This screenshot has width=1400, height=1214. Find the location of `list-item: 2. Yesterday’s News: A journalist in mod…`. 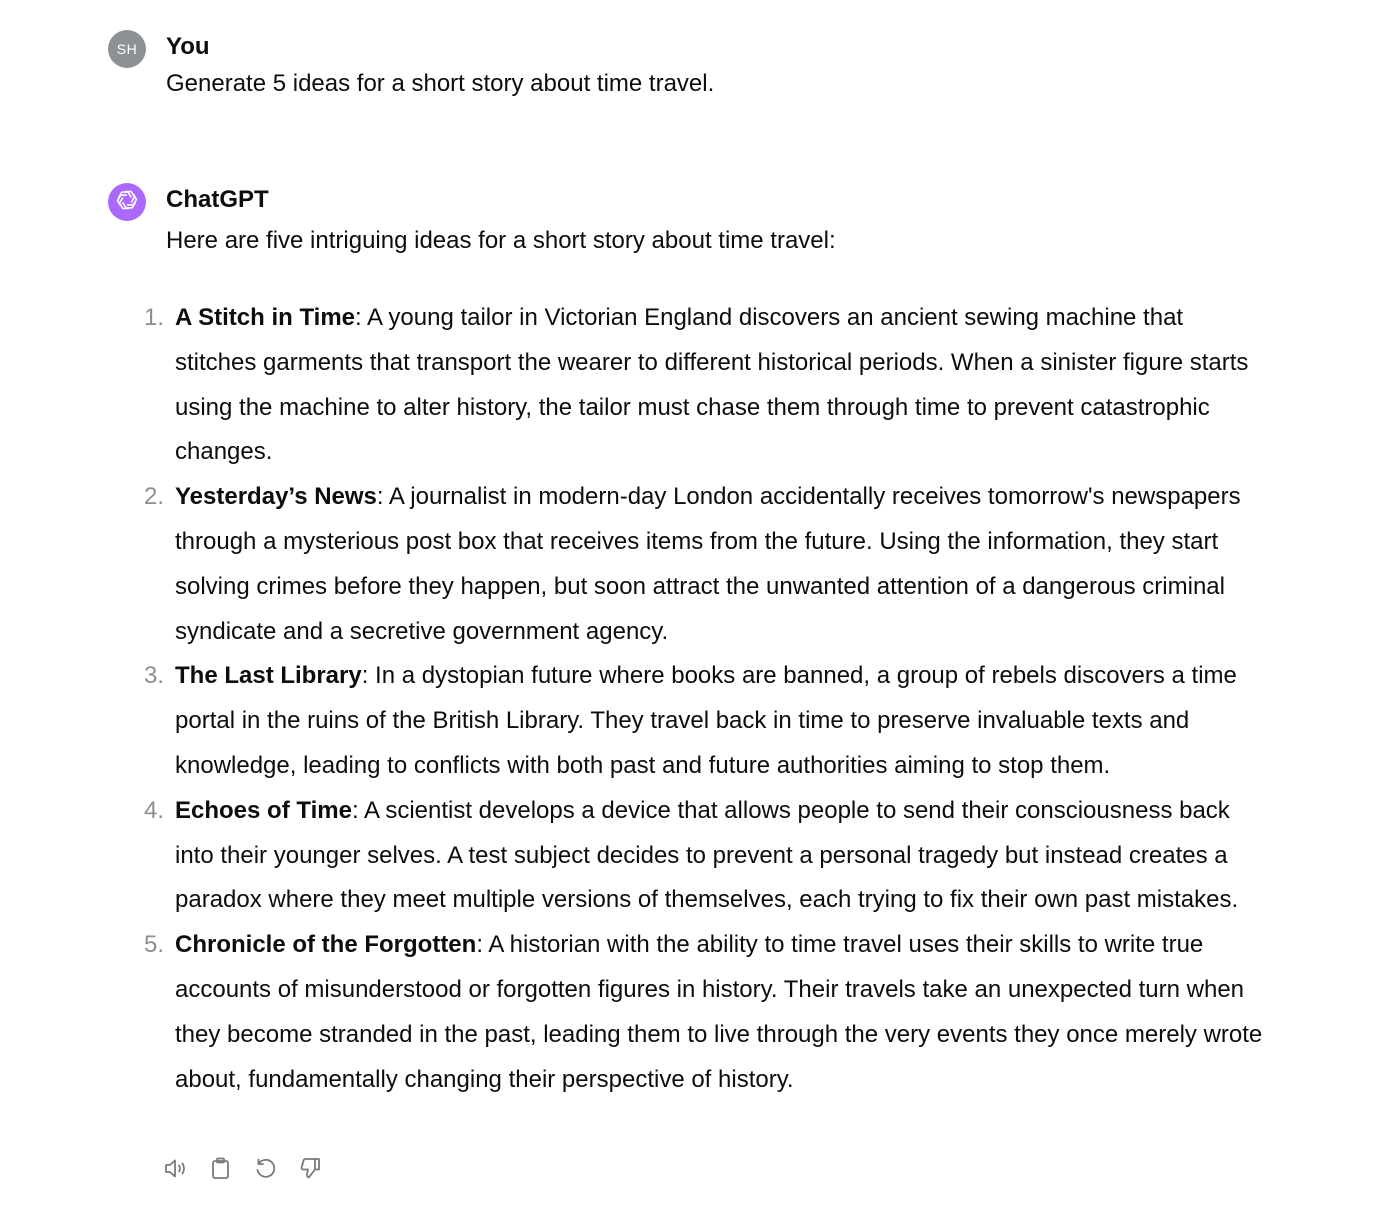

list-item: 2. Yesterday’s News: A journalist in mod… is located at coordinates (688, 564).